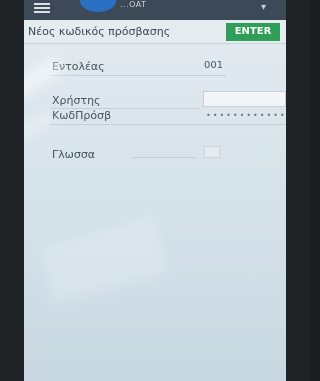 The image size is (320, 381). What do you see at coordinates (164, 157) in the screenshot?
I see `language-underline` at bounding box center [164, 157].